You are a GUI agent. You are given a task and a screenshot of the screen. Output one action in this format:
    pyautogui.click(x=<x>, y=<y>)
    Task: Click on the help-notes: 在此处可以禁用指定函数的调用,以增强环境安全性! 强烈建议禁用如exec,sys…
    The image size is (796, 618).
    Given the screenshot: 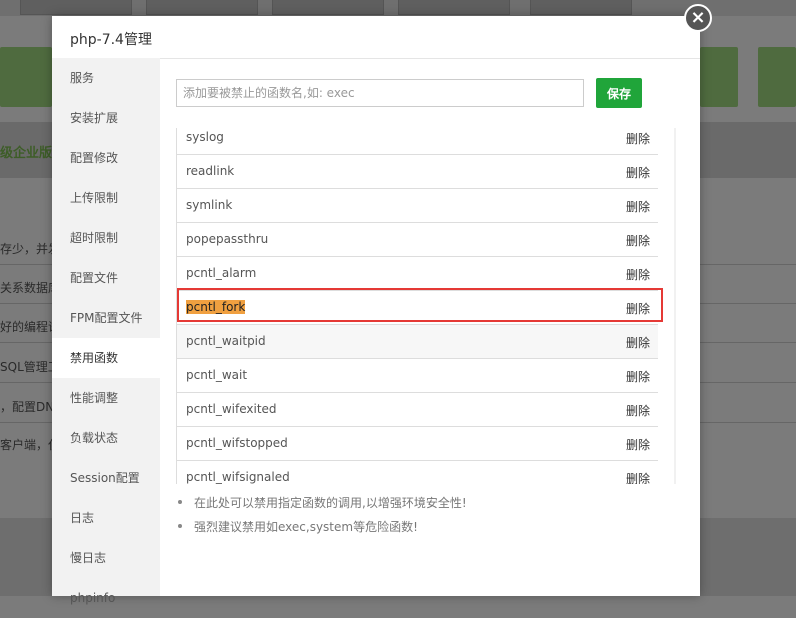 What is the action you would take?
    pyautogui.click(x=322, y=518)
    